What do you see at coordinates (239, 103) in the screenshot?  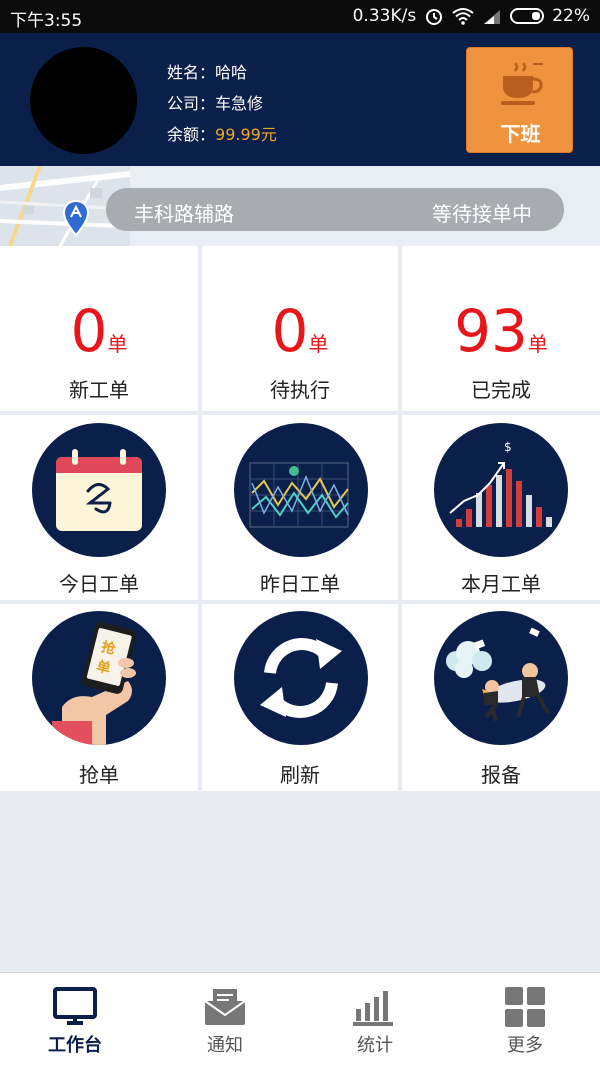 I see `company-value: 车急修` at bounding box center [239, 103].